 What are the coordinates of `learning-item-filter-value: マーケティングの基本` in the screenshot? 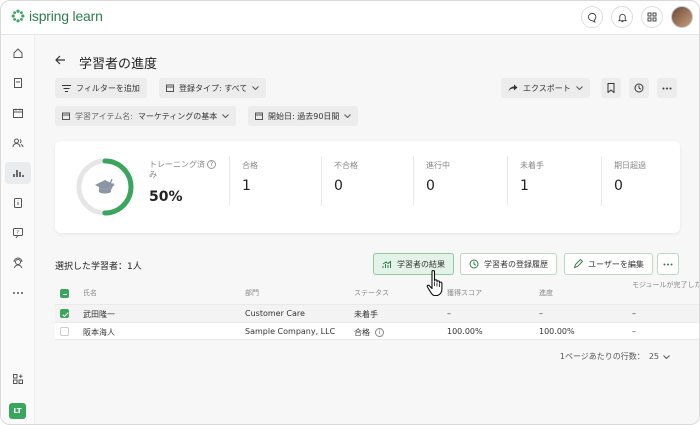 It's located at (177, 116).